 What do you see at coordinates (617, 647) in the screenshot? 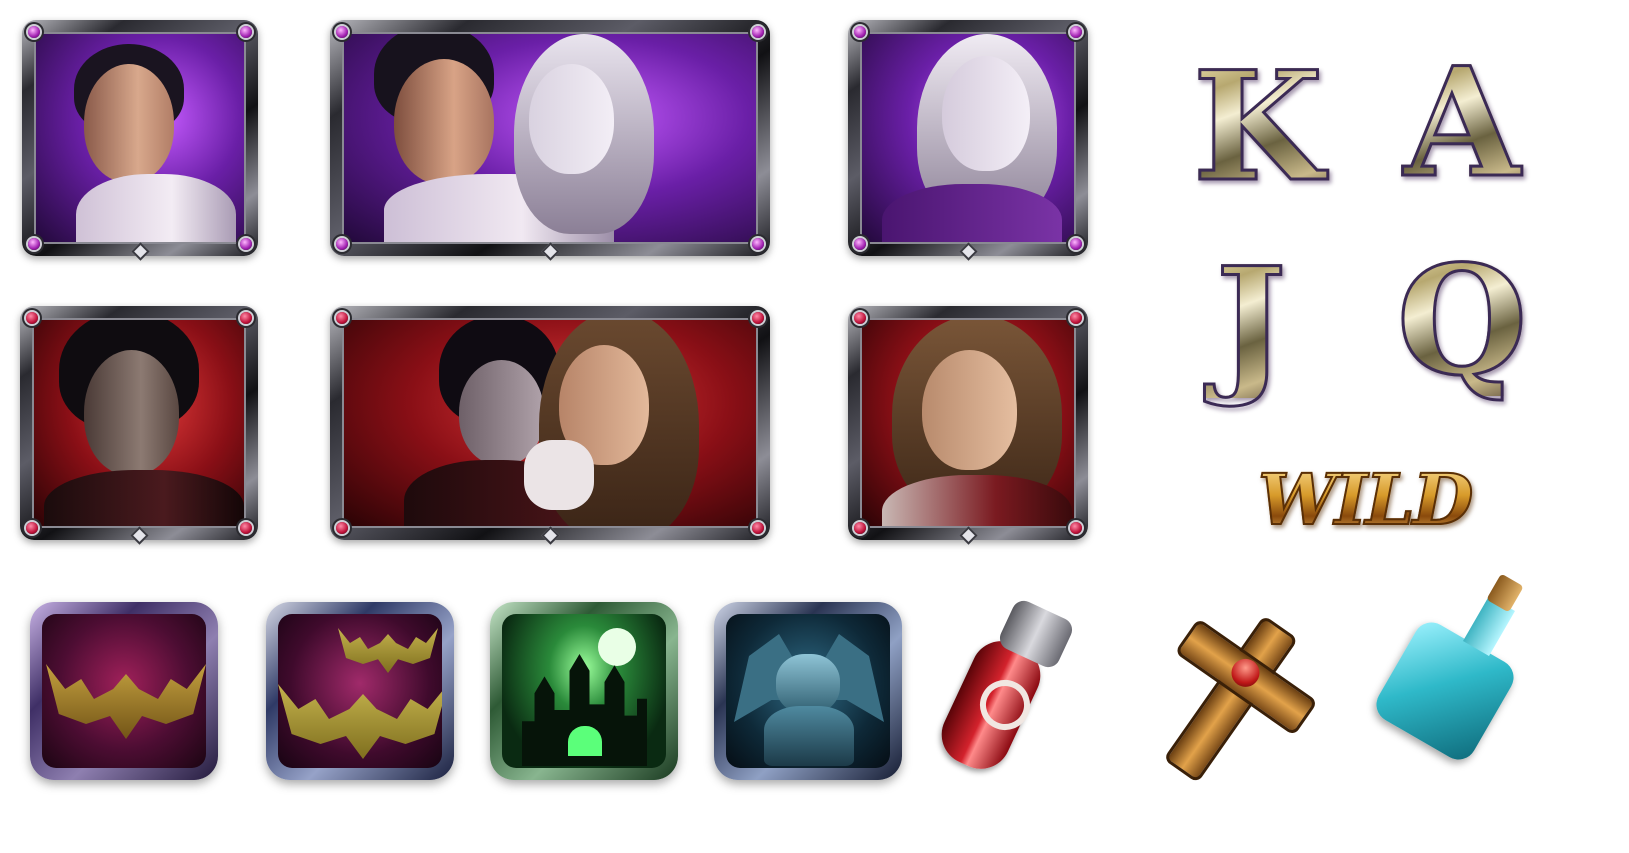
I see `moon` at bounding box center [617, 647].